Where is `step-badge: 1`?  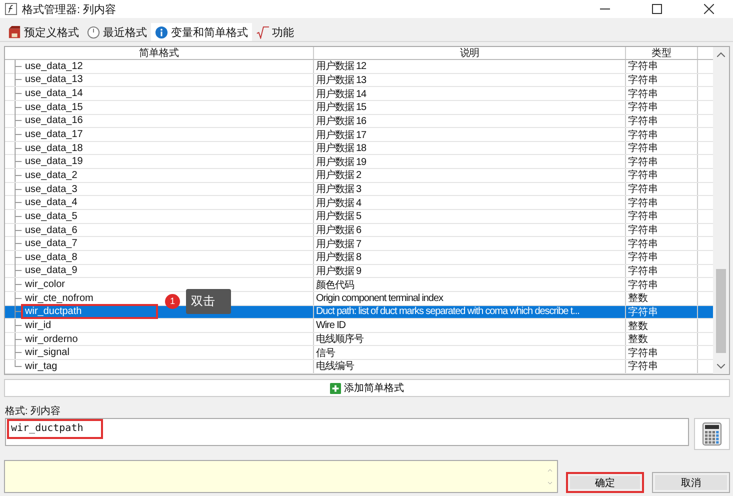
step-badge: 1 is located at coordinates (172, 301).